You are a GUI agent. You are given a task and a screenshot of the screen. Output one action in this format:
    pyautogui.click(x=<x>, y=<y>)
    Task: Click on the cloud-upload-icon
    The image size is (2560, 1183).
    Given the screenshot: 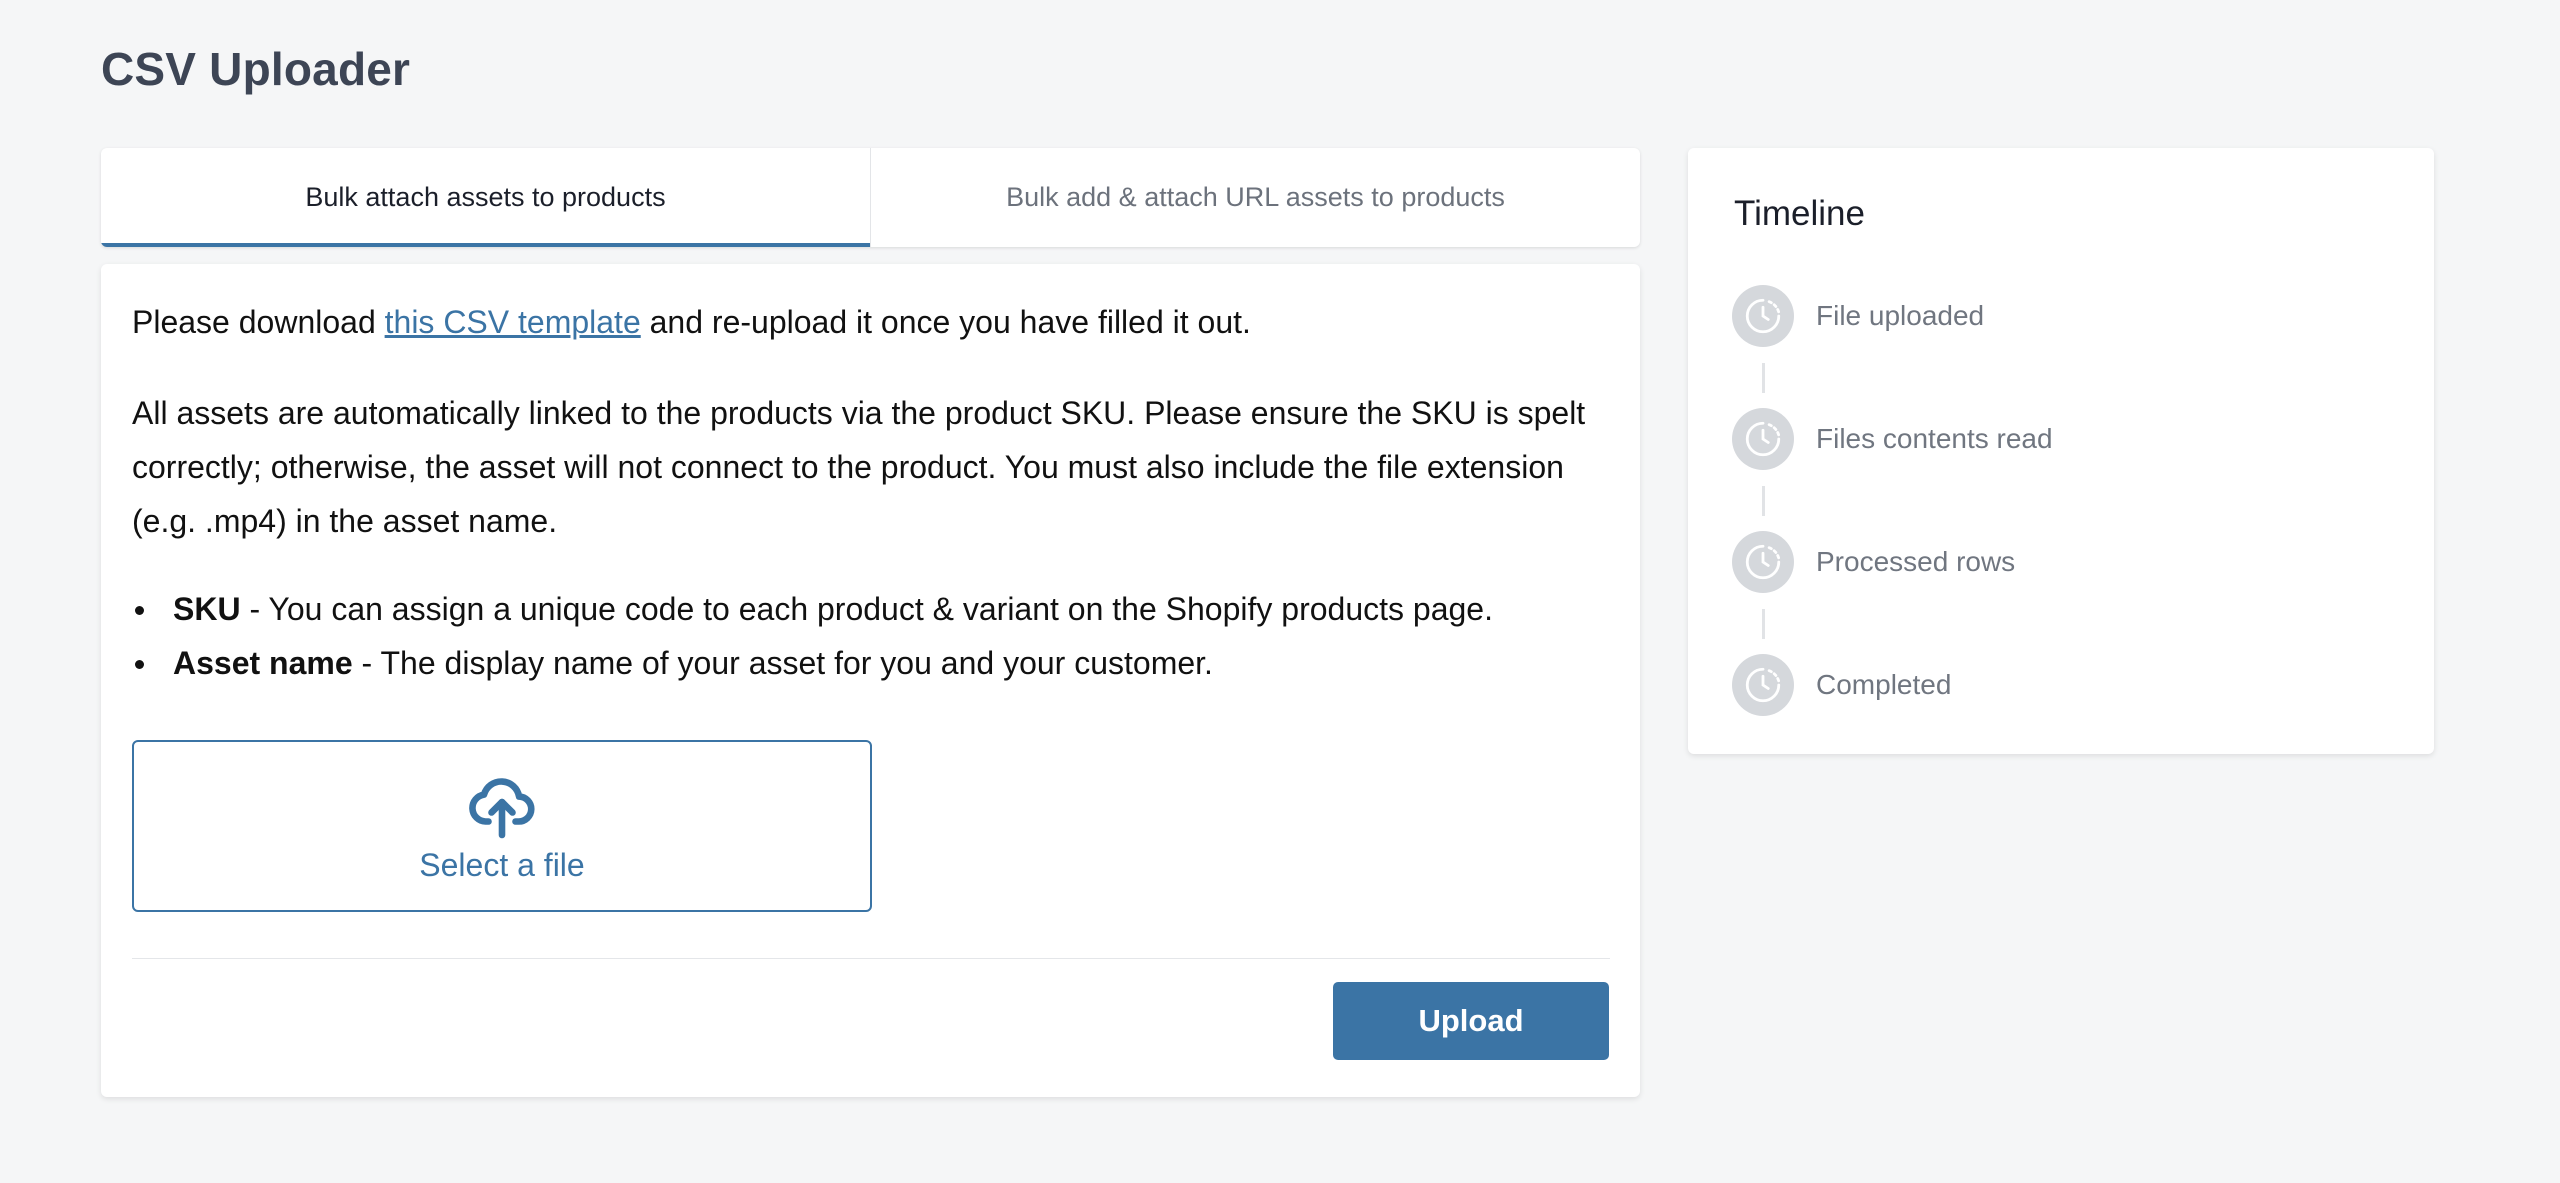 What is the action you would take?
    pyautogui.click(x=502, y=807)
    